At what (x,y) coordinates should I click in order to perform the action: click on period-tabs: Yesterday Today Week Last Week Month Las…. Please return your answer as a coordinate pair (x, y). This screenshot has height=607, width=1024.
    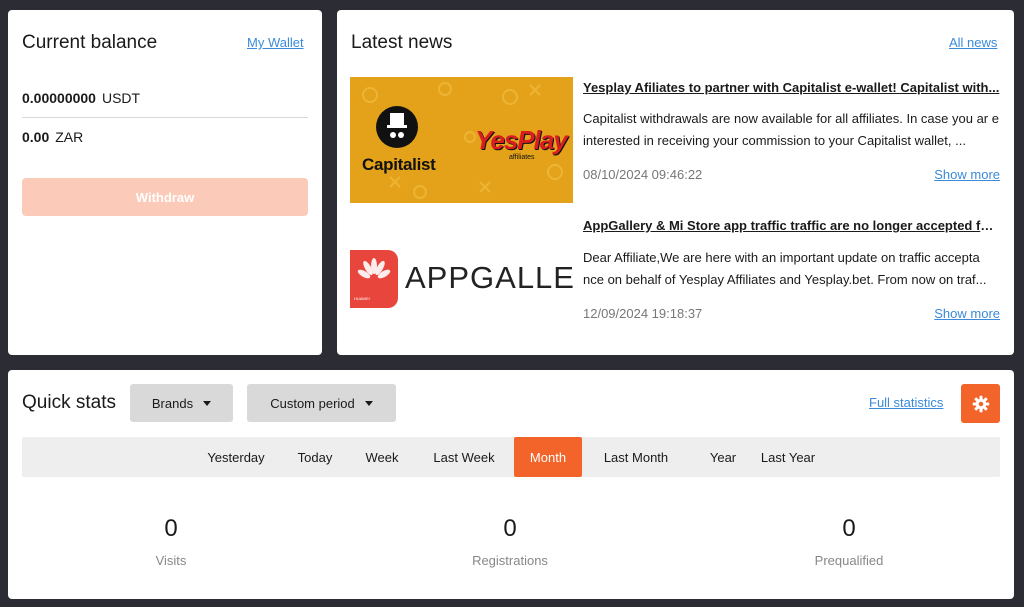
    Looking at the image, I should click on (511, 457).